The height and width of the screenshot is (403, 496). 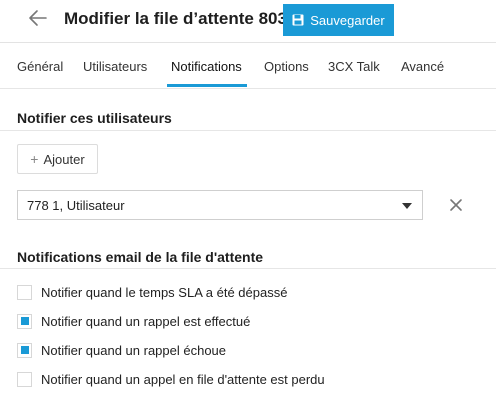 I want to click on header-divider, so click(x=248, y=42).